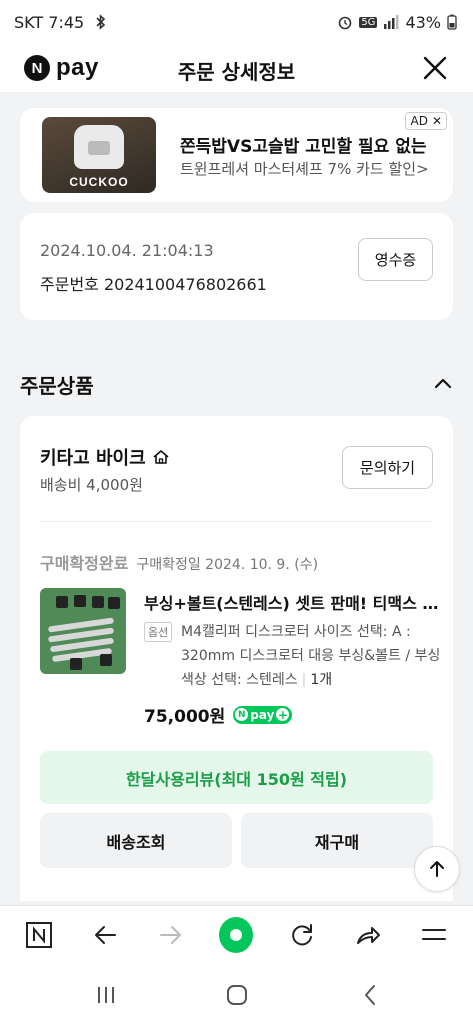 This screenshot has height=1024, width=473. Describe the element at coordinates (127, 250) in the screenshot. I see `order-datetime: 2024.10.04. 21:04:13` at that location.